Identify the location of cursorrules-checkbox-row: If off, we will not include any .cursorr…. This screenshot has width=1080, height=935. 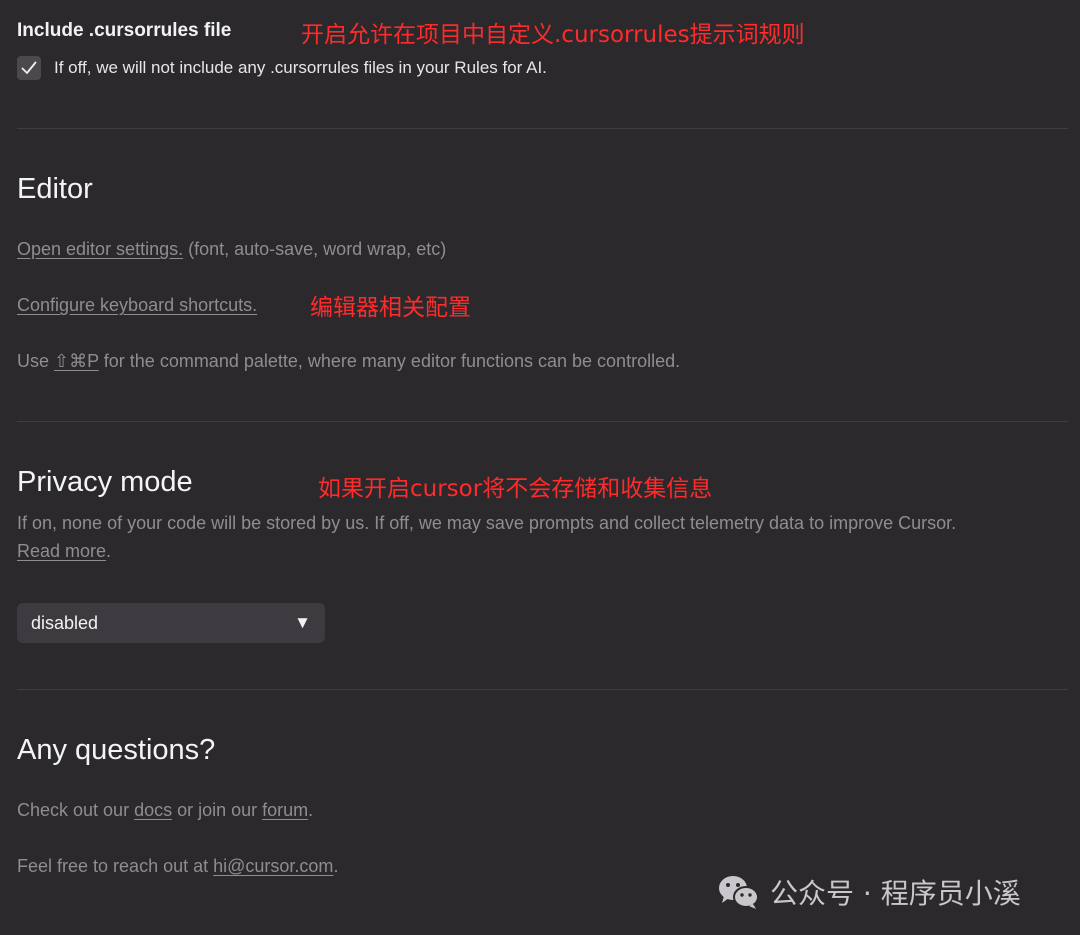
(282, 68).